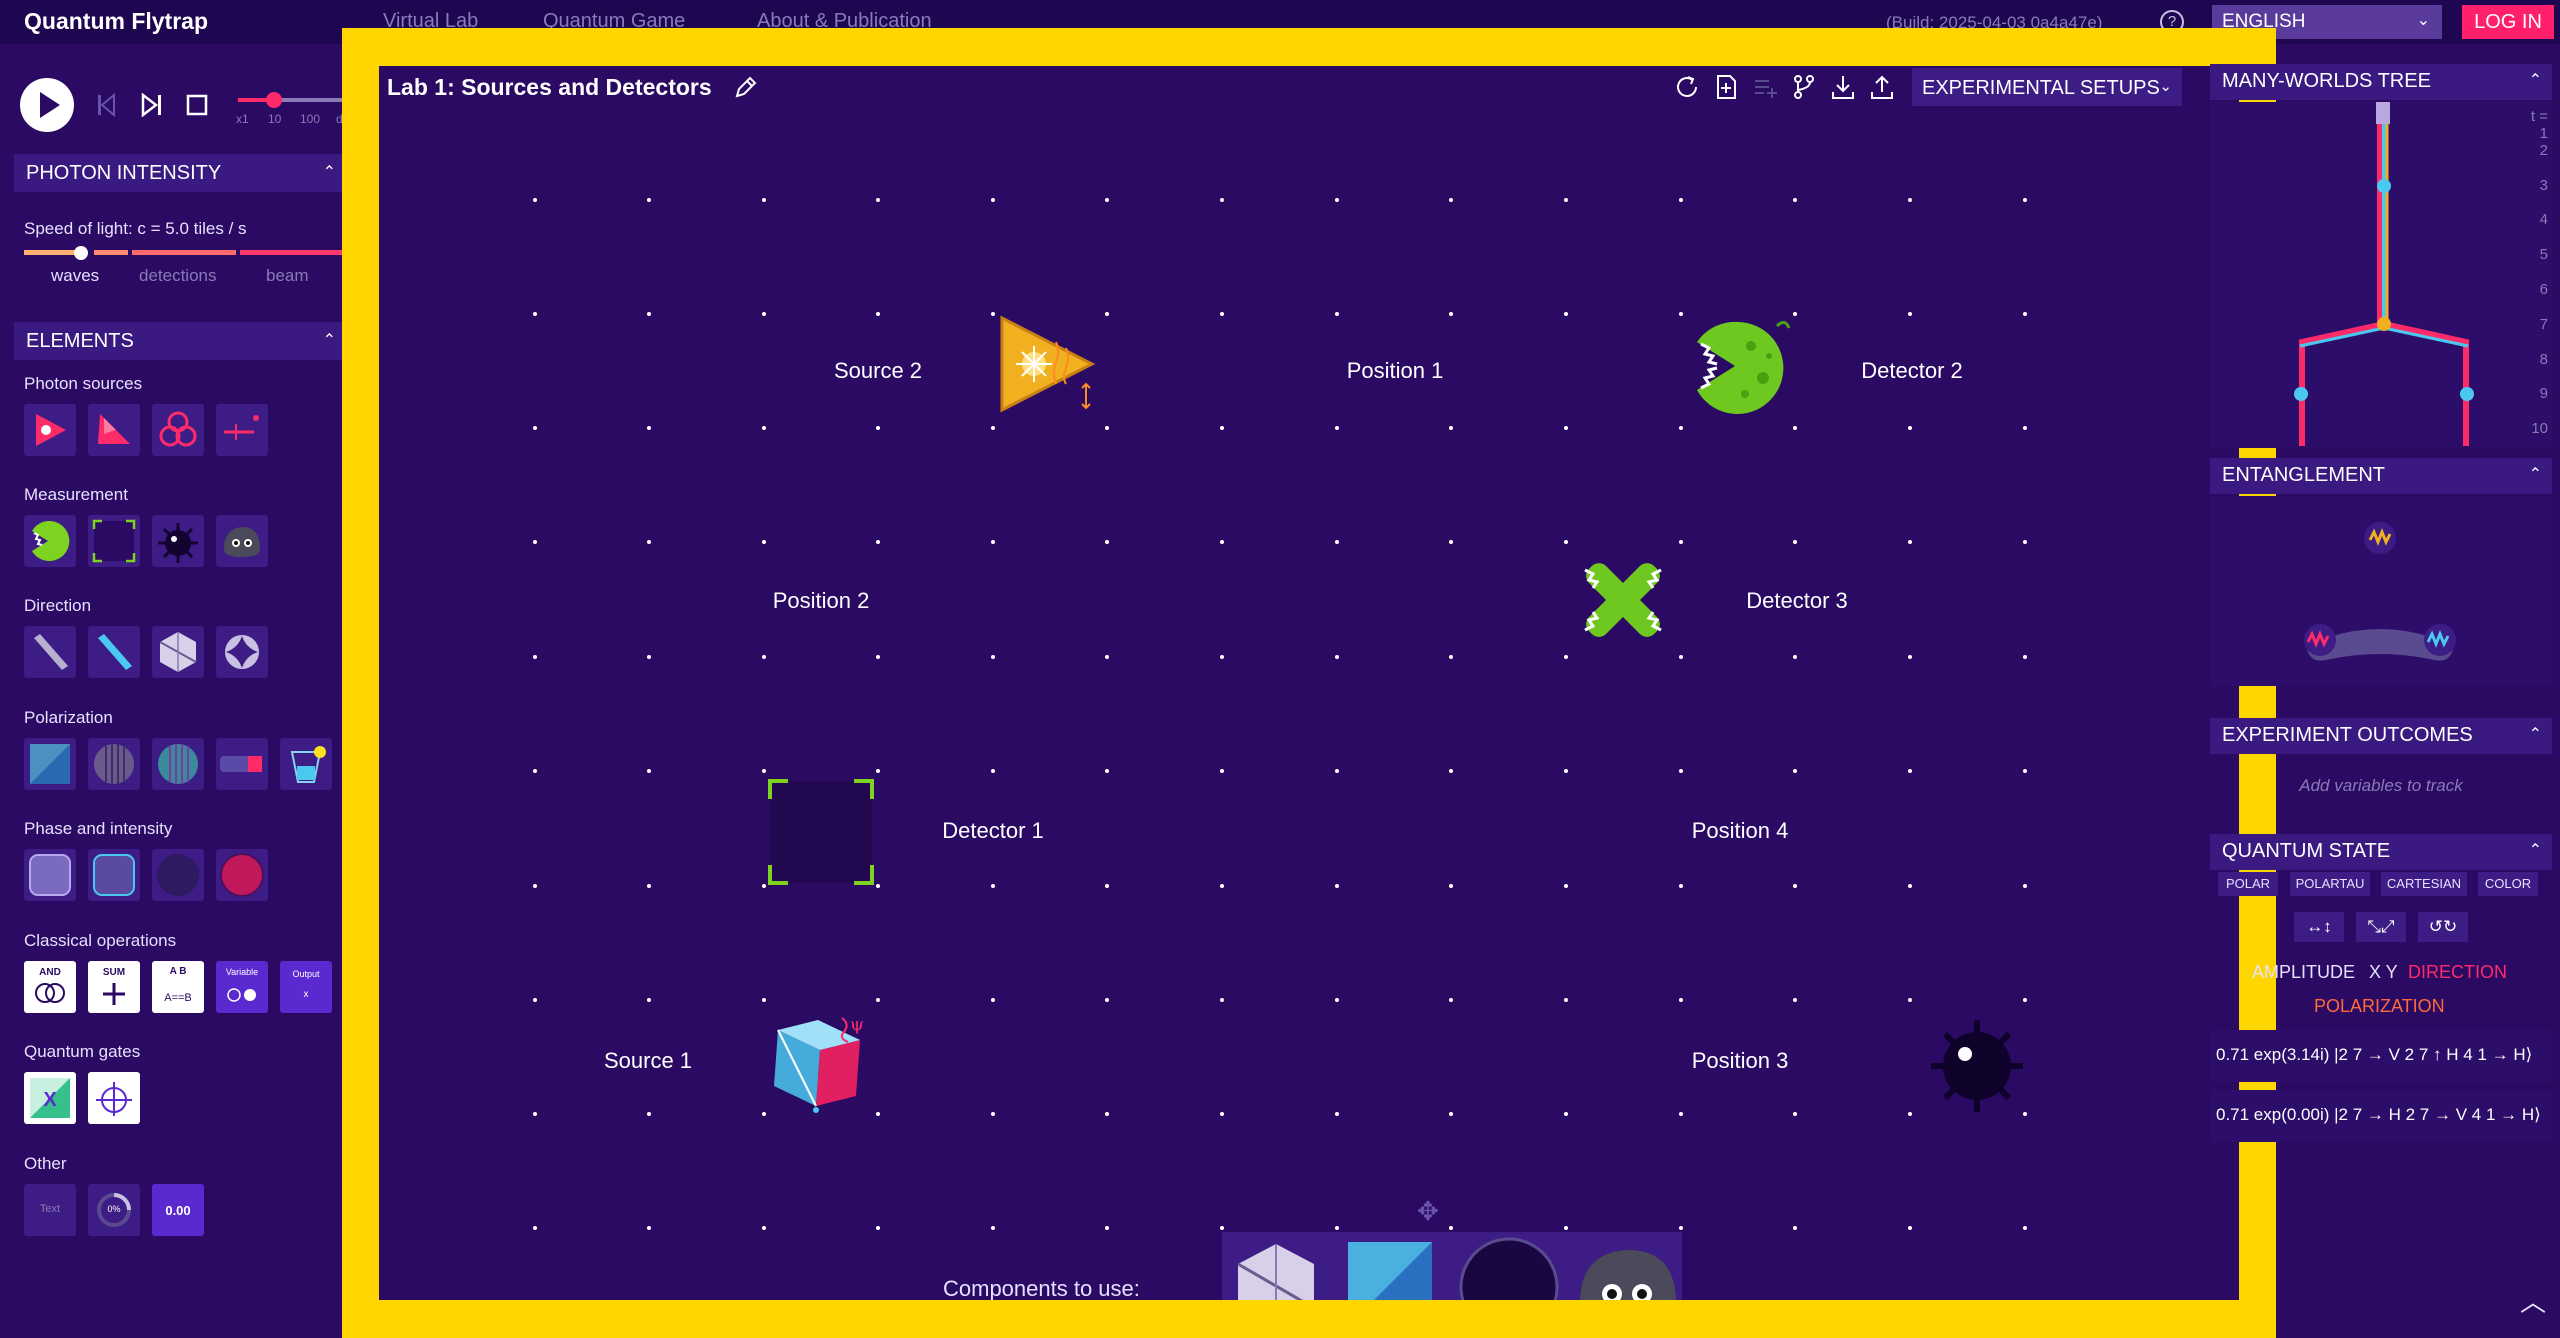 This screenshot has width=2560, height=1338. What do you see at coordinates (178, 1210) in the screenshot?
I see `value-display-icon: 0.00` at bounding box center [178, 1210].